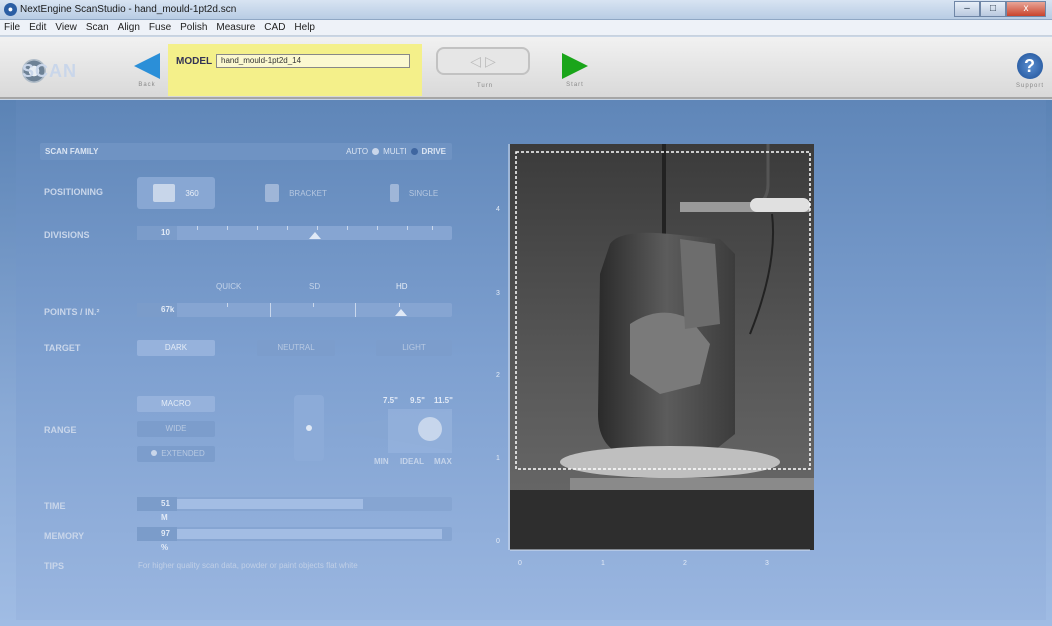 The image size is (1052, 626). I want to click on menu-fuse: Fuse, so click(160, 27).